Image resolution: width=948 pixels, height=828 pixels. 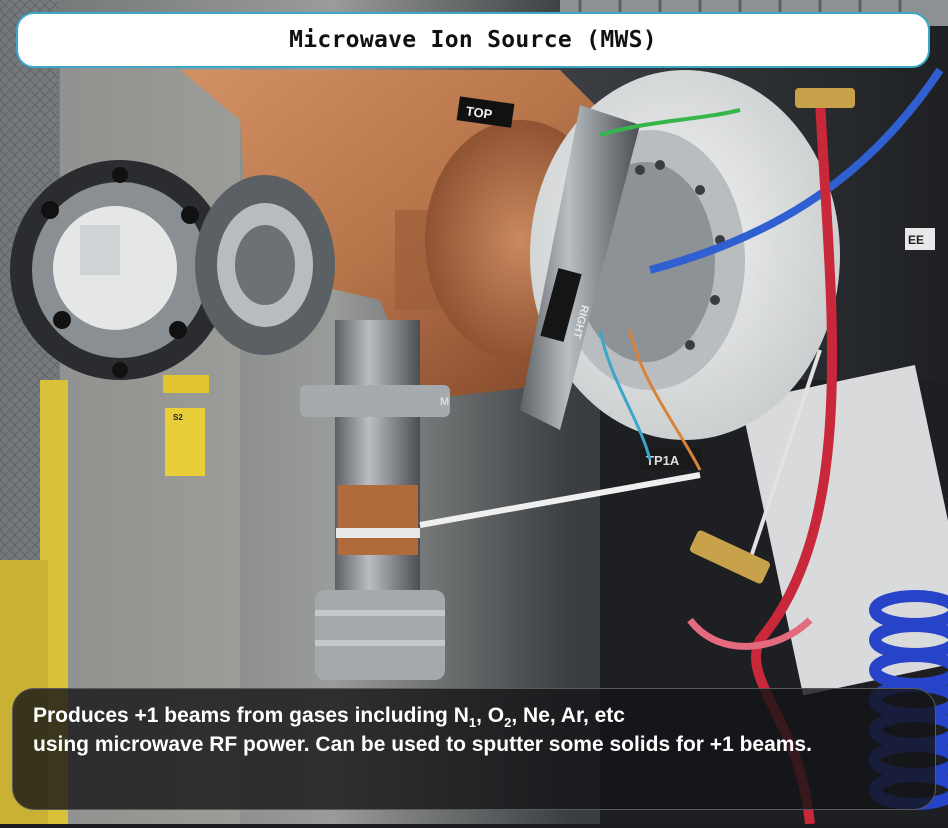 I want to click on svg-text: S2, so click(x=178, y=417).